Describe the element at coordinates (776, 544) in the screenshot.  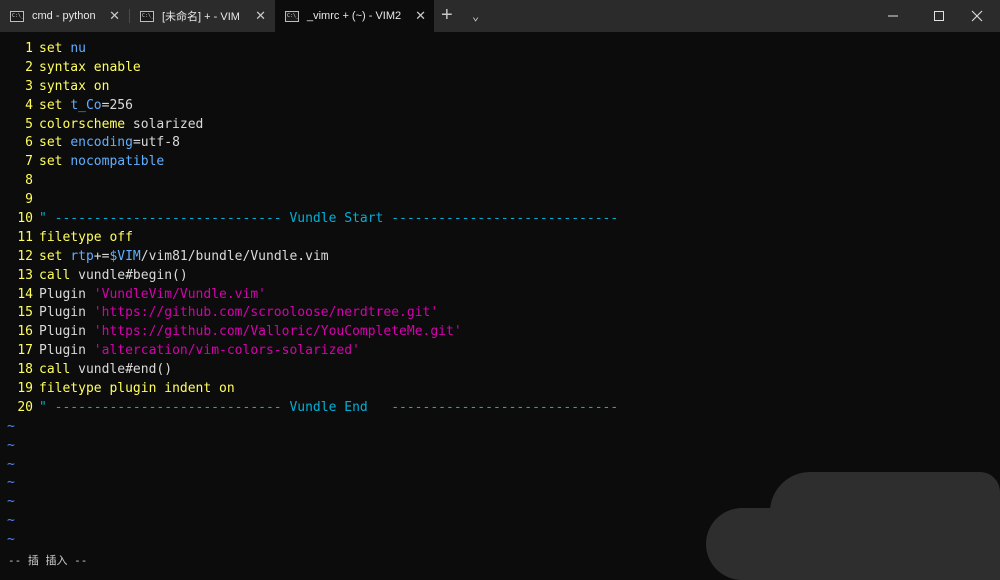
I see `redaction-overlay` at that location.